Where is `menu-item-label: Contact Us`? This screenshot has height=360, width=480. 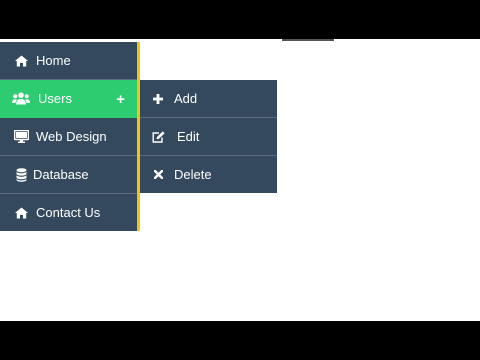 menu-item-label: Contact Us is located at coordinates (68, 212).